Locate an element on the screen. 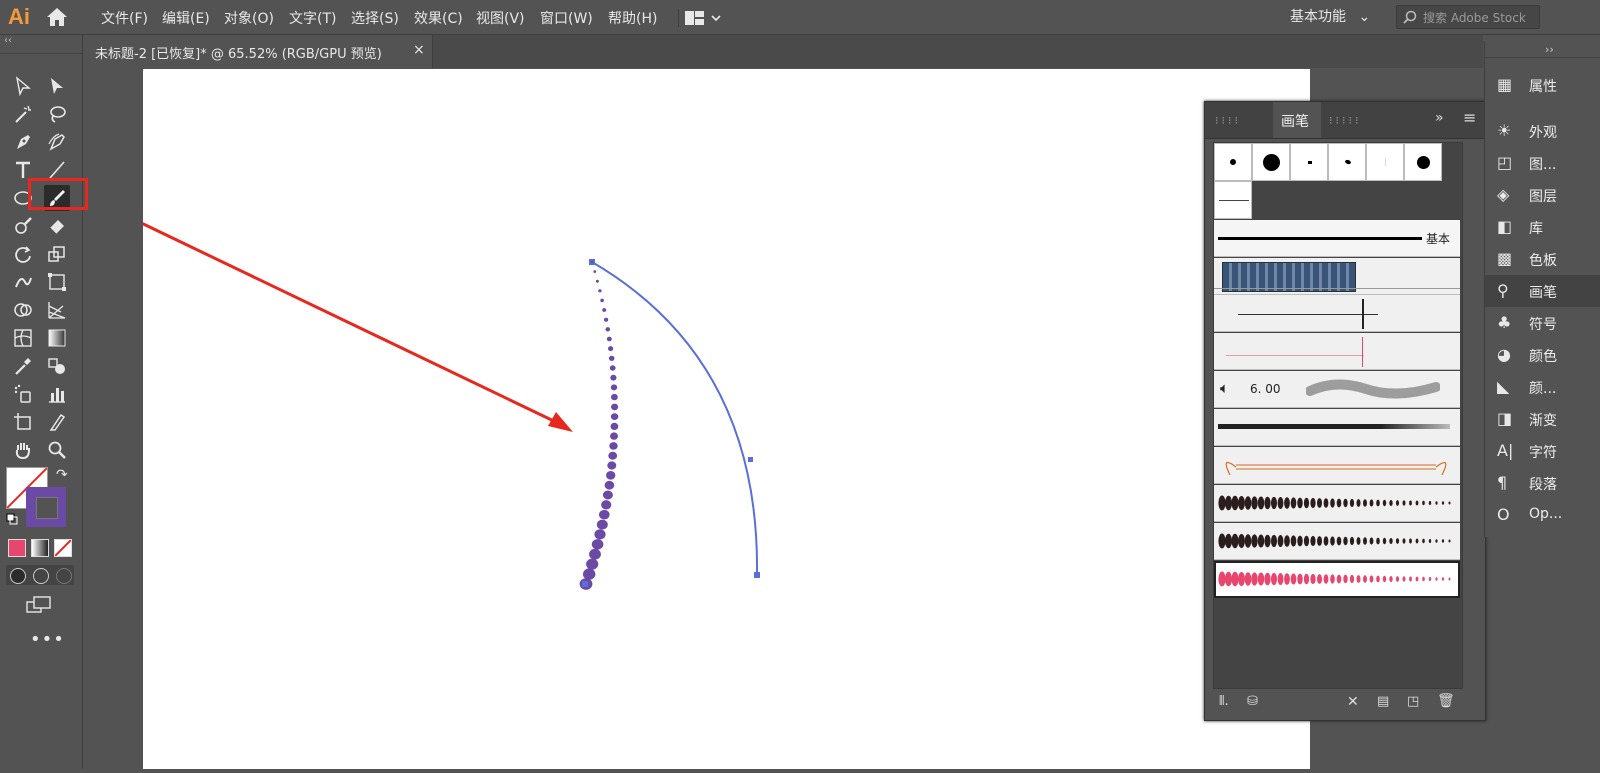 This screenshot has height=773, width=1600. dock-item-paragraph: ¶ 段落 is located at coordinates (1542, 483).